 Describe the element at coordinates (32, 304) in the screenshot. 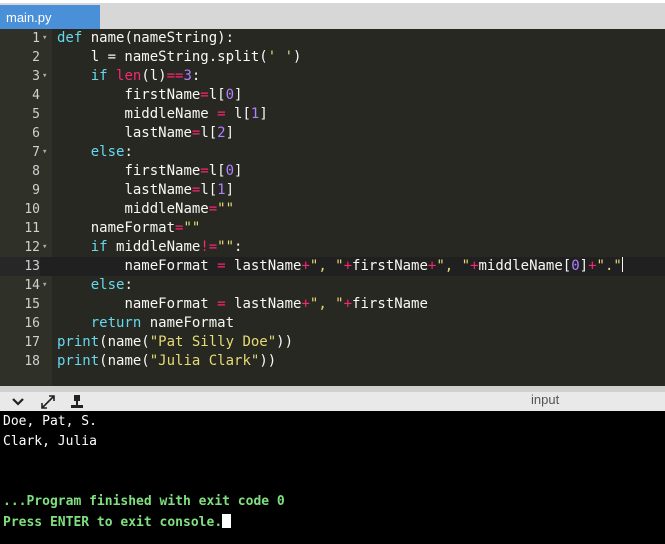

I see `line-number: 15` at that location.